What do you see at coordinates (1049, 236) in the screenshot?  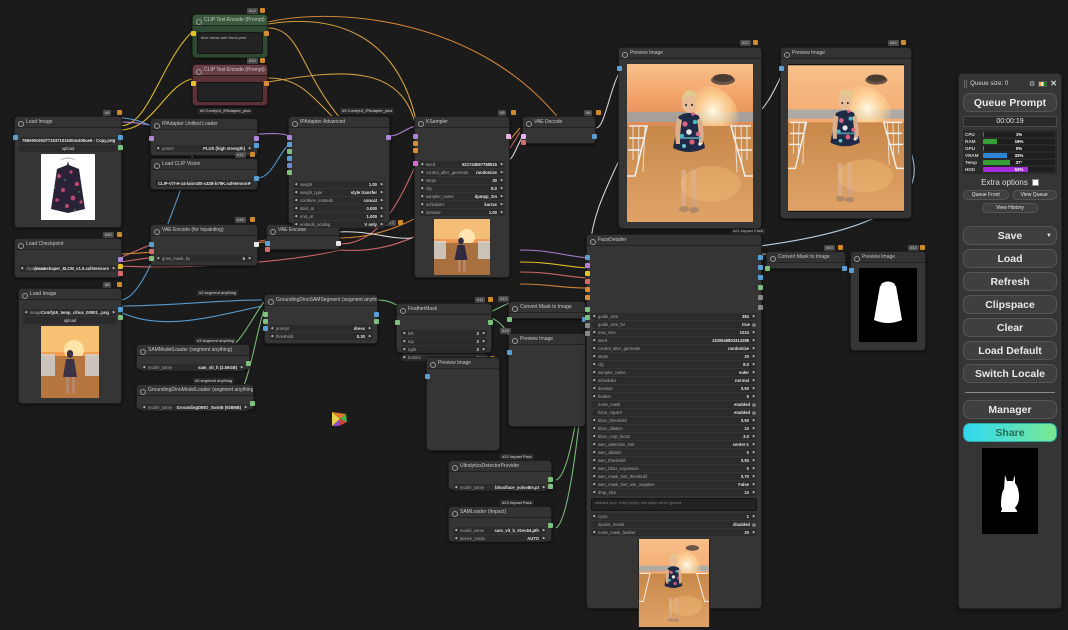 I see `chevron-down-icon: ▼` at bounding box center [1049, 236].